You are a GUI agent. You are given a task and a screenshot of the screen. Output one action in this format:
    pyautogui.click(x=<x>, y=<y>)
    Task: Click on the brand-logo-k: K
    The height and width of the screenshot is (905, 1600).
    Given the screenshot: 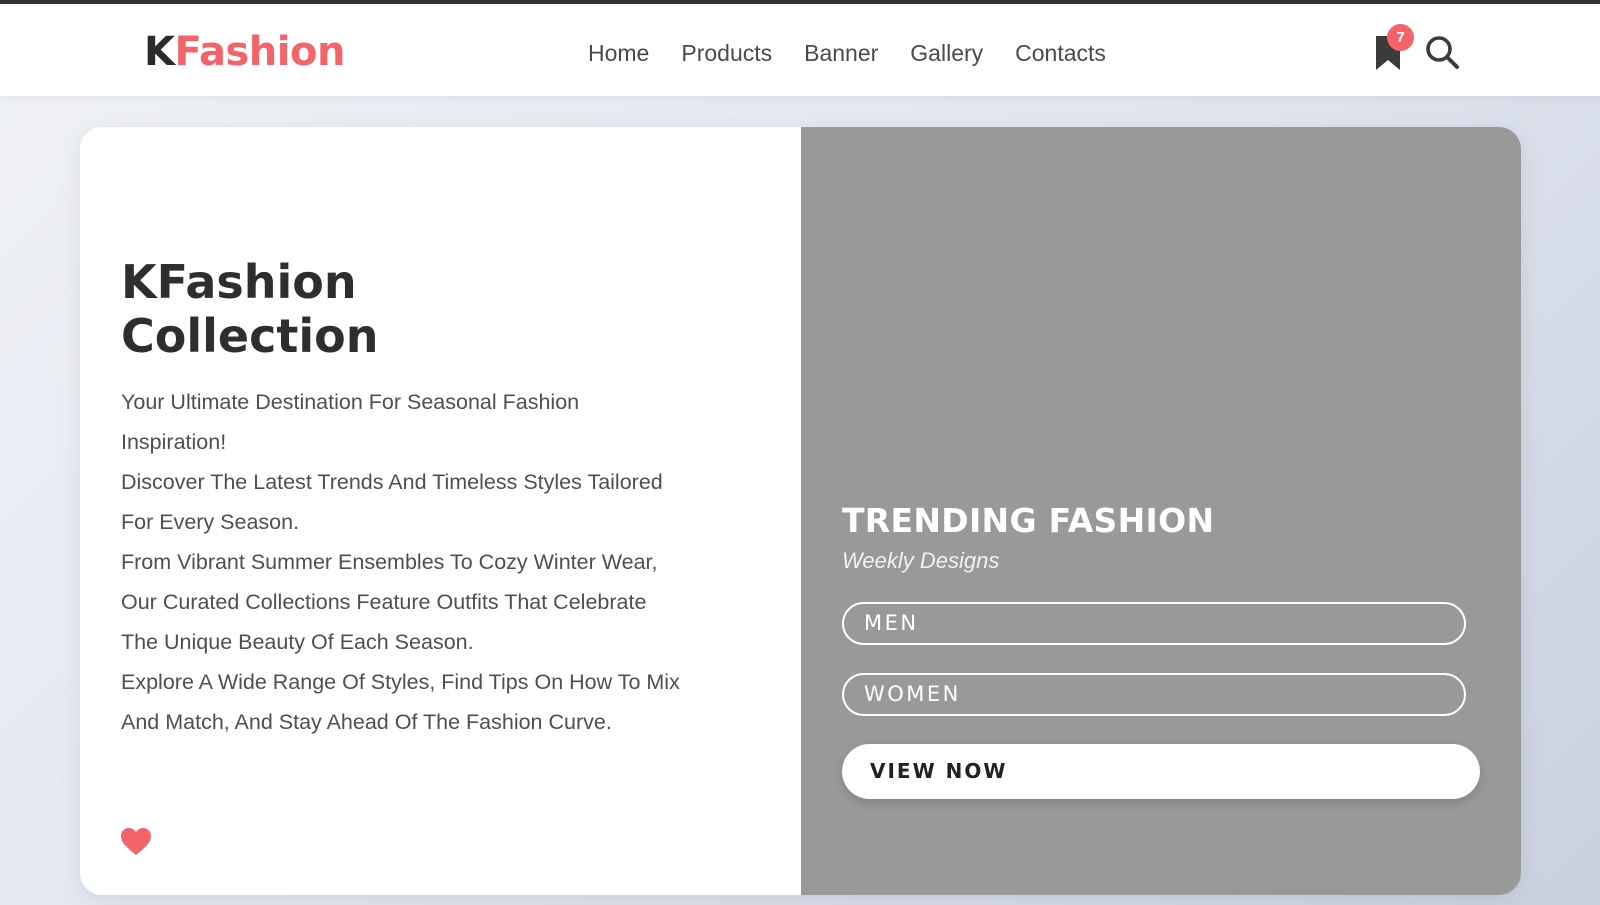 What is the action you would take?
    pyautogui.click(x=159, y=52)
    